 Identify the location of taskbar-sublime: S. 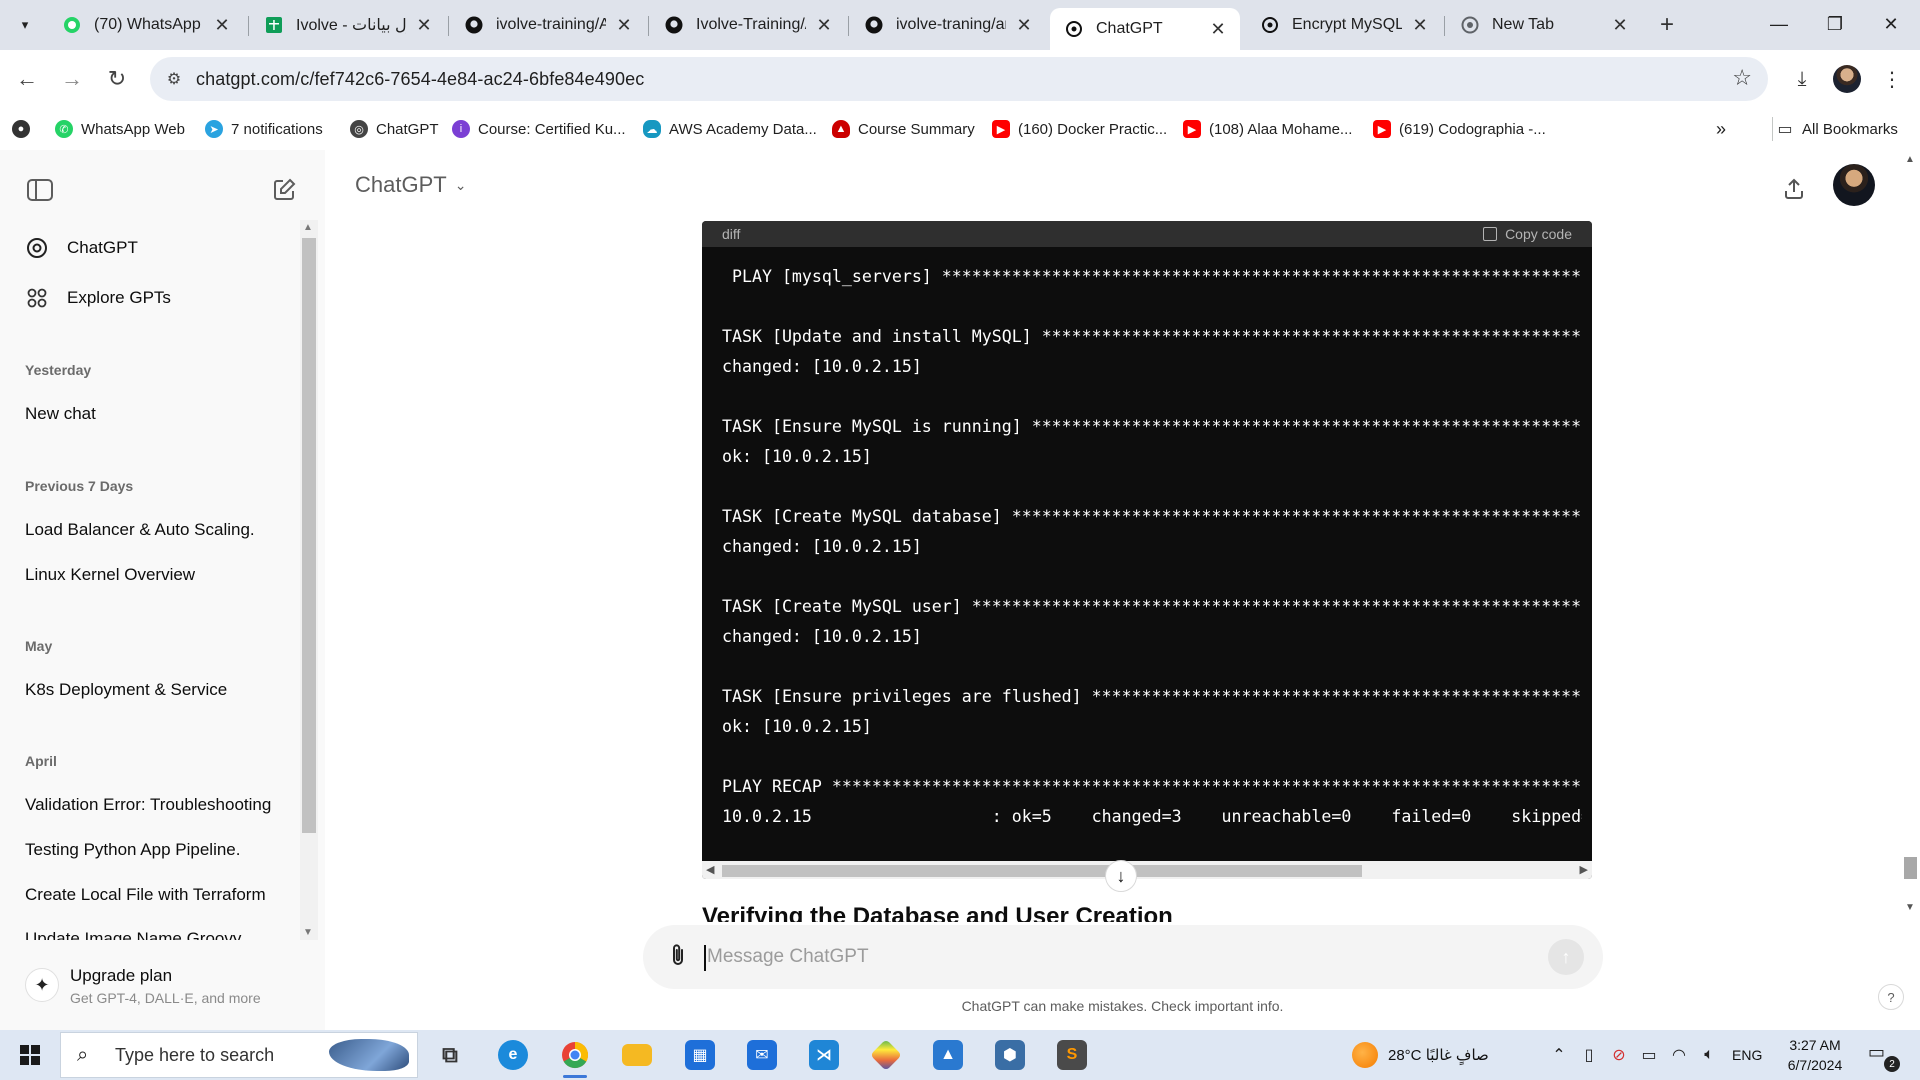
(1072, 1055).